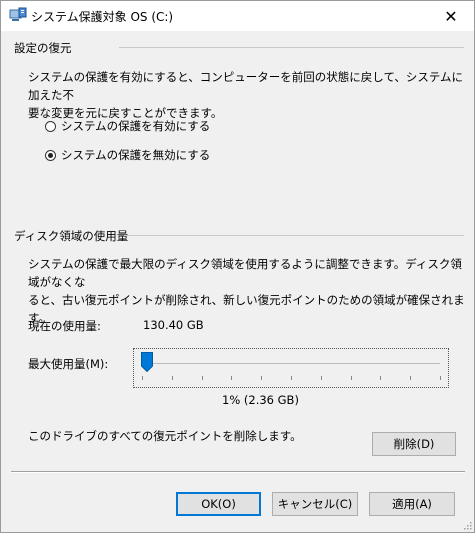  Describe the element at coordinates (291, 47) in the screenshot. I see `restore-settings-divider` at that location.